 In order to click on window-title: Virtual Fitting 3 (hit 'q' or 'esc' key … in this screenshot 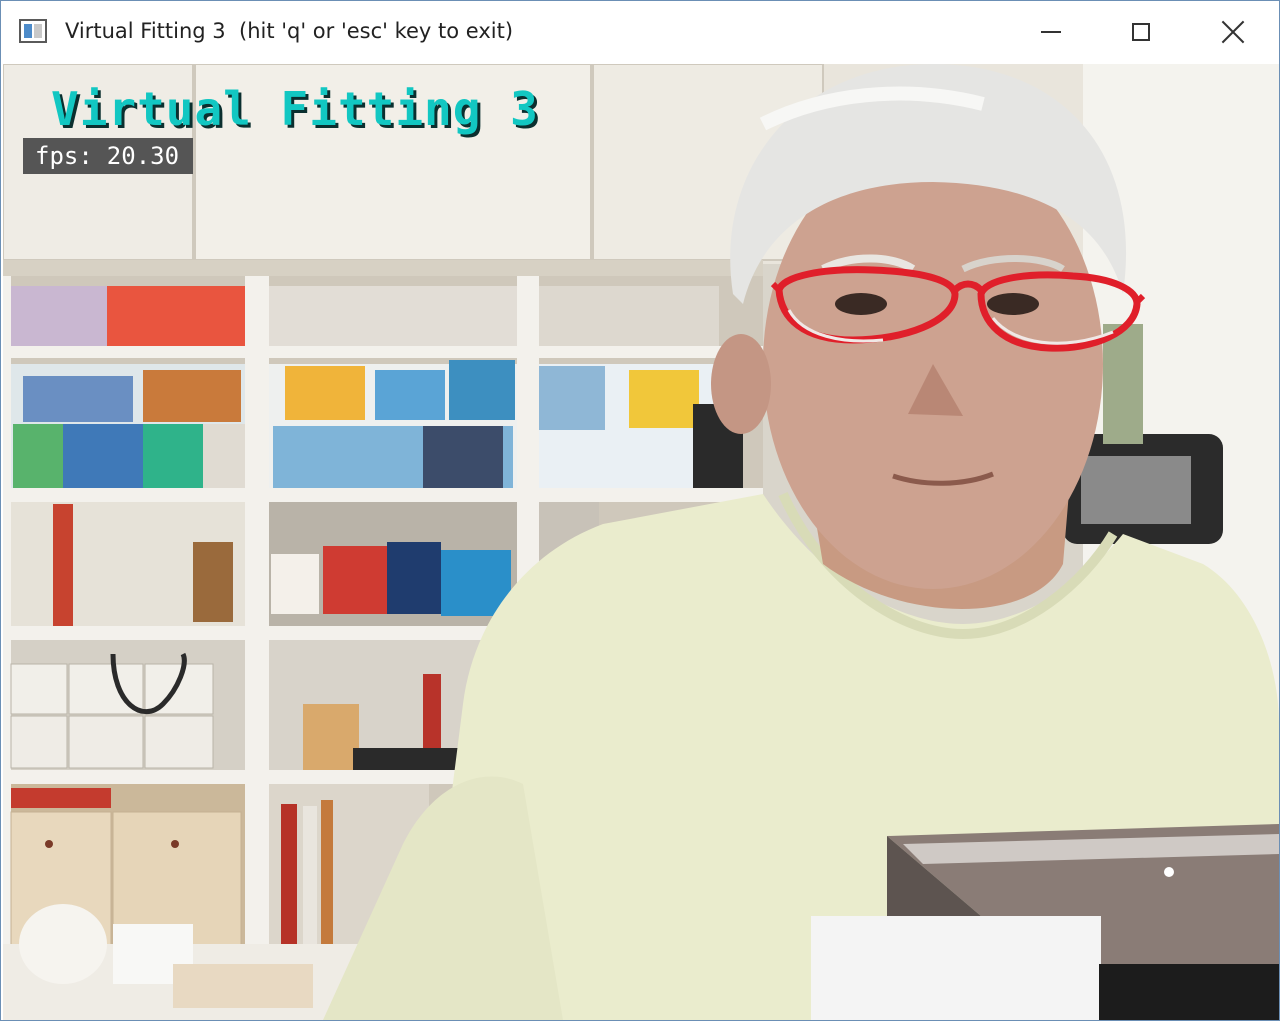, I will do `click(289, 31)`.